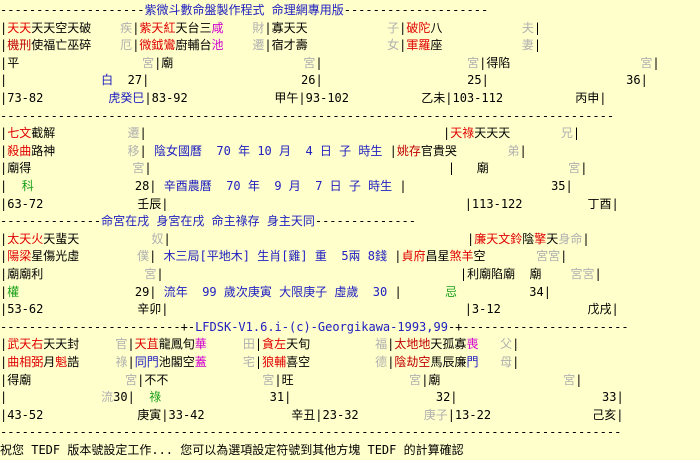 This screenshot has width=700, height=460. What do you see at coordinates (412, 344) in the screenshot?
I see `row4-cell-text: 太地地` at bounding box center [412, 344].